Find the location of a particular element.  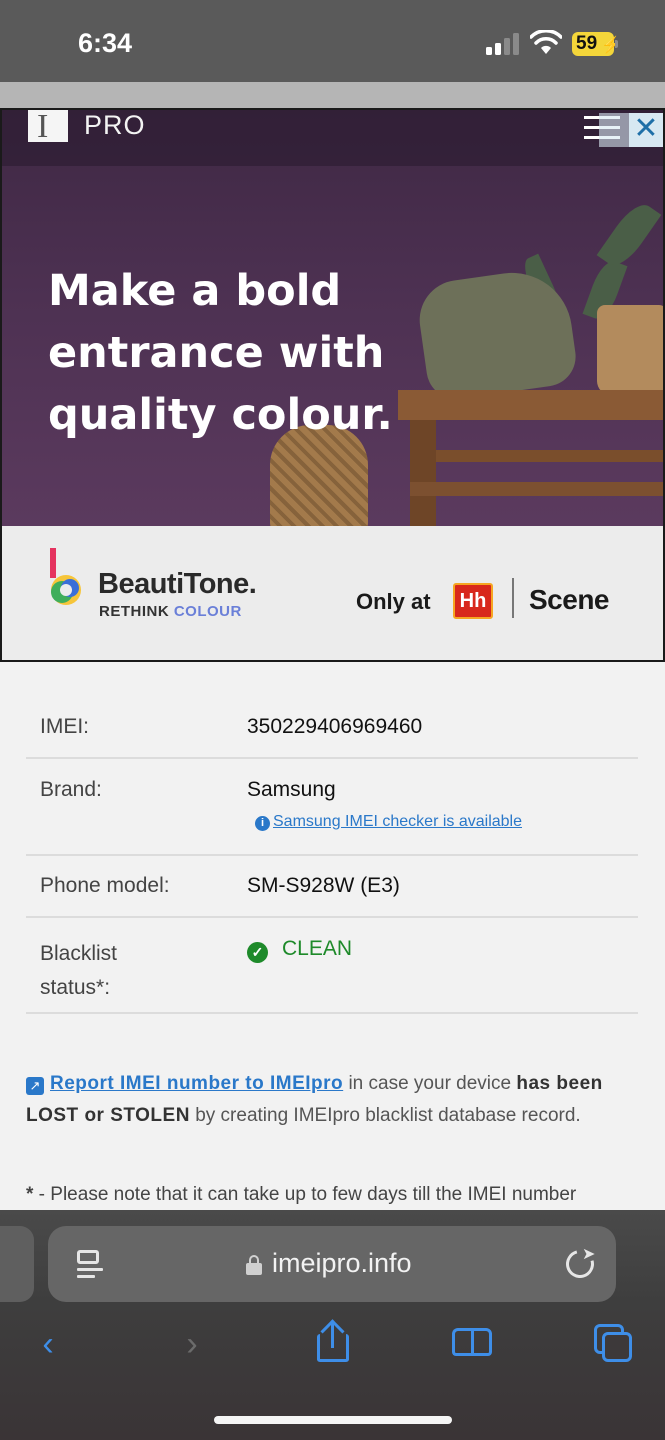

external-link-icon: ↗ is located at coordinates (35, 1086).